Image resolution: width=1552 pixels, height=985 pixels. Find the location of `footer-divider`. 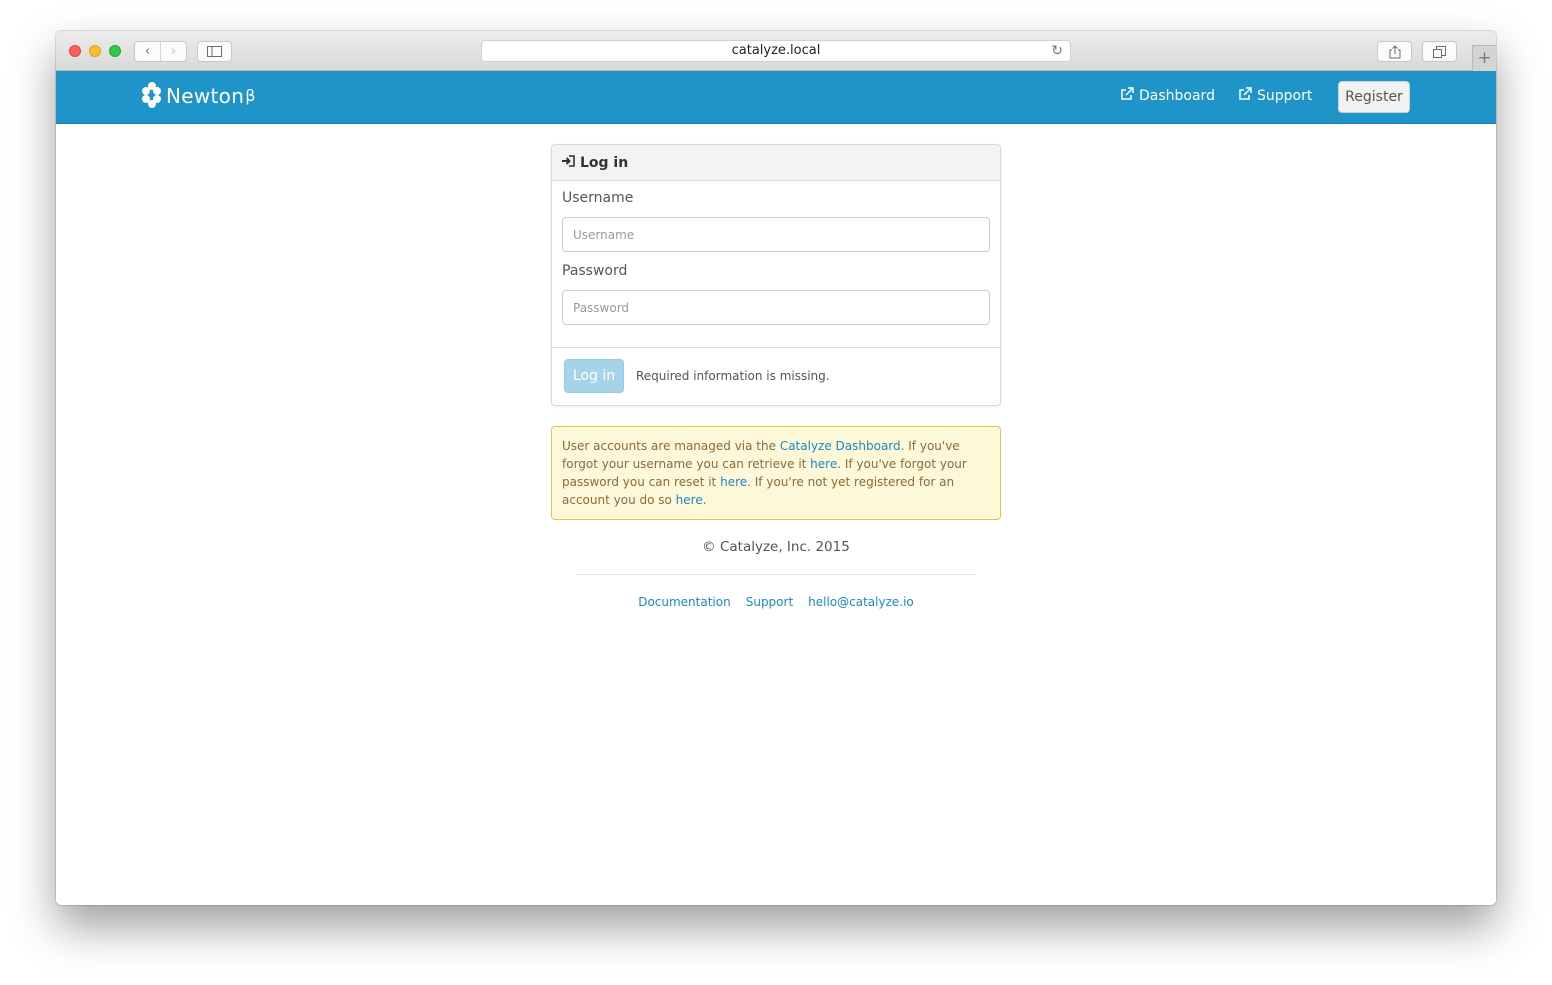

footer-divider is located at coordinates (776, 574).